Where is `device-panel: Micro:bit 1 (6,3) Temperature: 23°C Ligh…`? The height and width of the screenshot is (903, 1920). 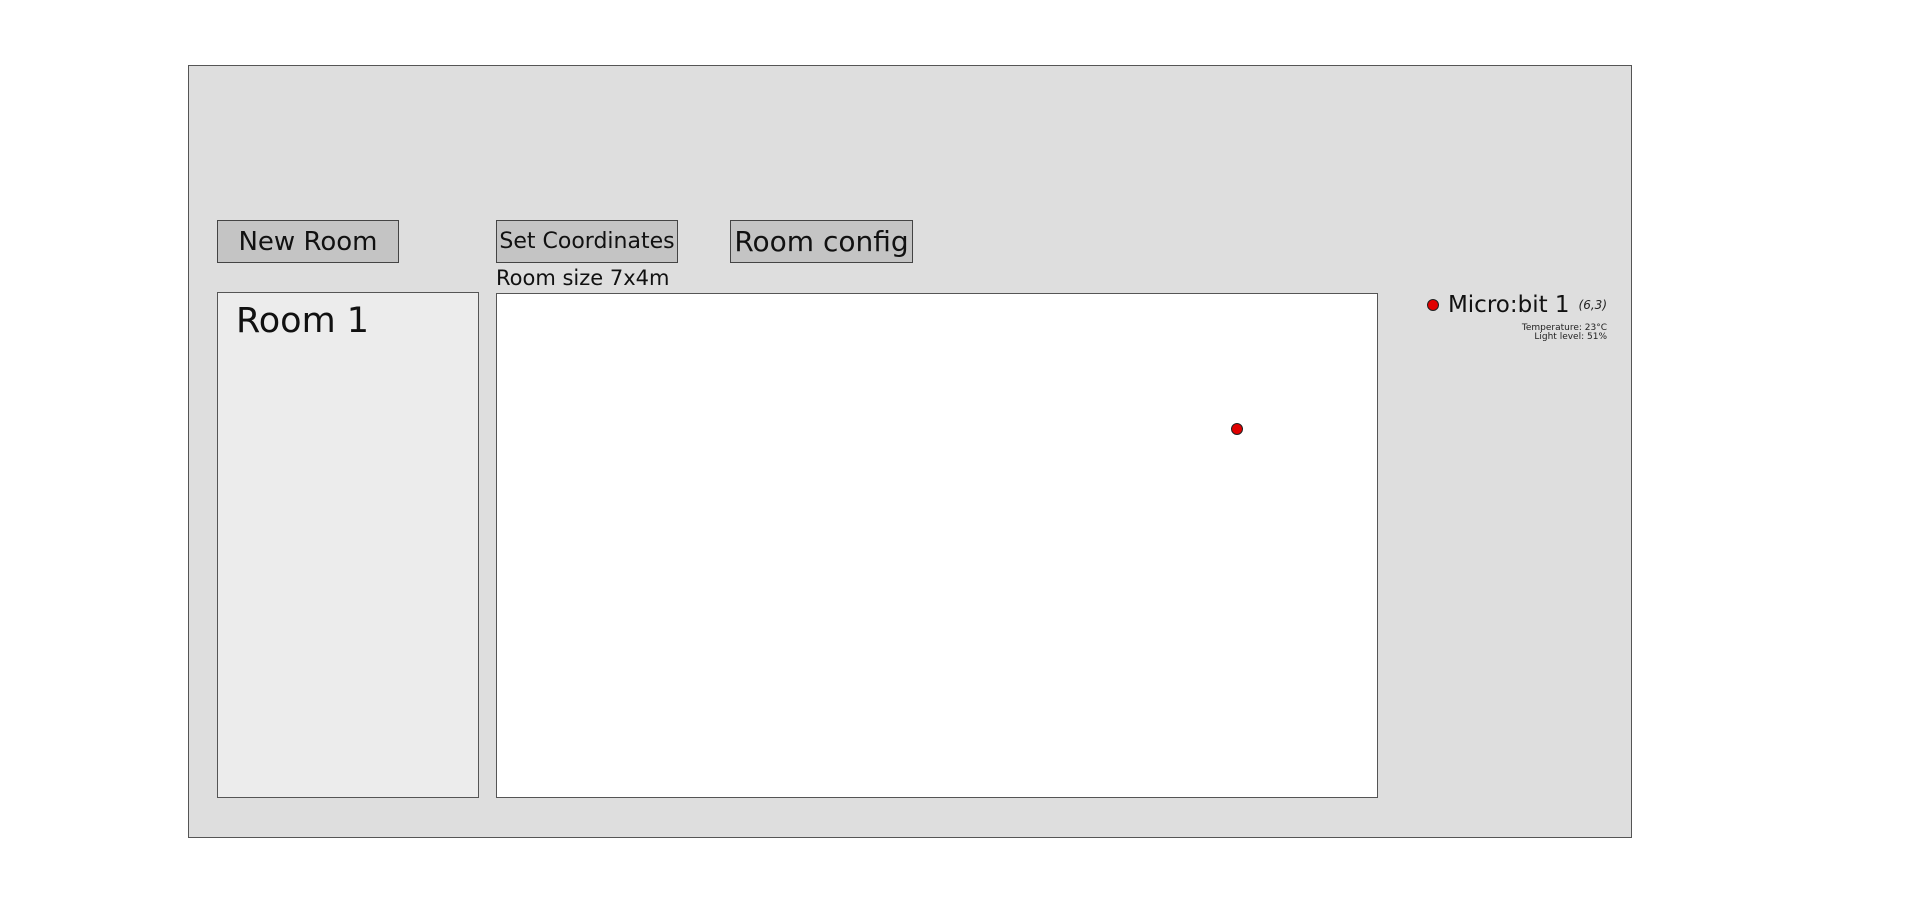 device-panel: Micro:bit 1 (6,3) Temperature: 23°C Ligh… is located at coordinates (1516, 322).